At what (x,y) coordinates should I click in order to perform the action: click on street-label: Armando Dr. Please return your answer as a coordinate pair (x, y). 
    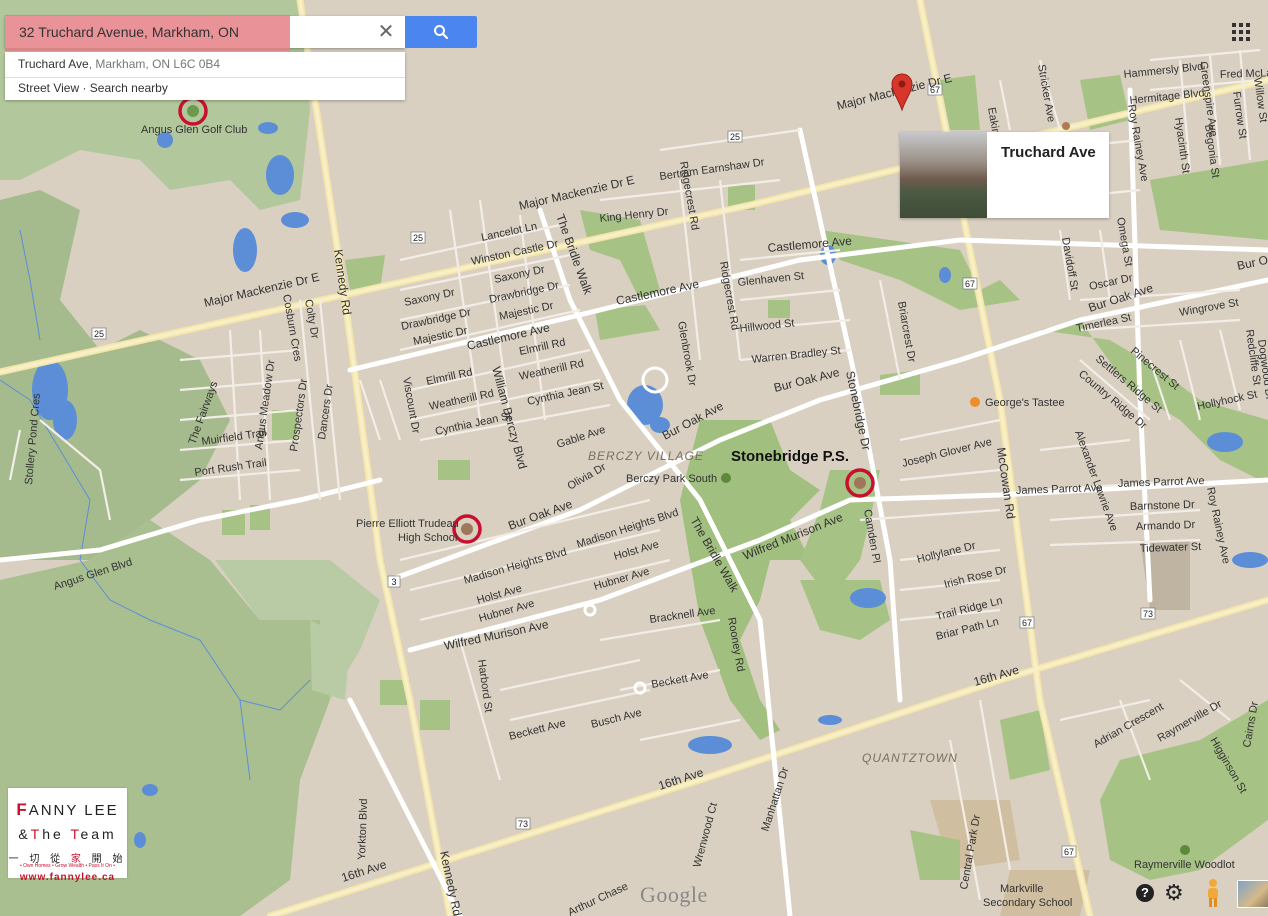
    Looking at the image, I should click on (1166, 526).